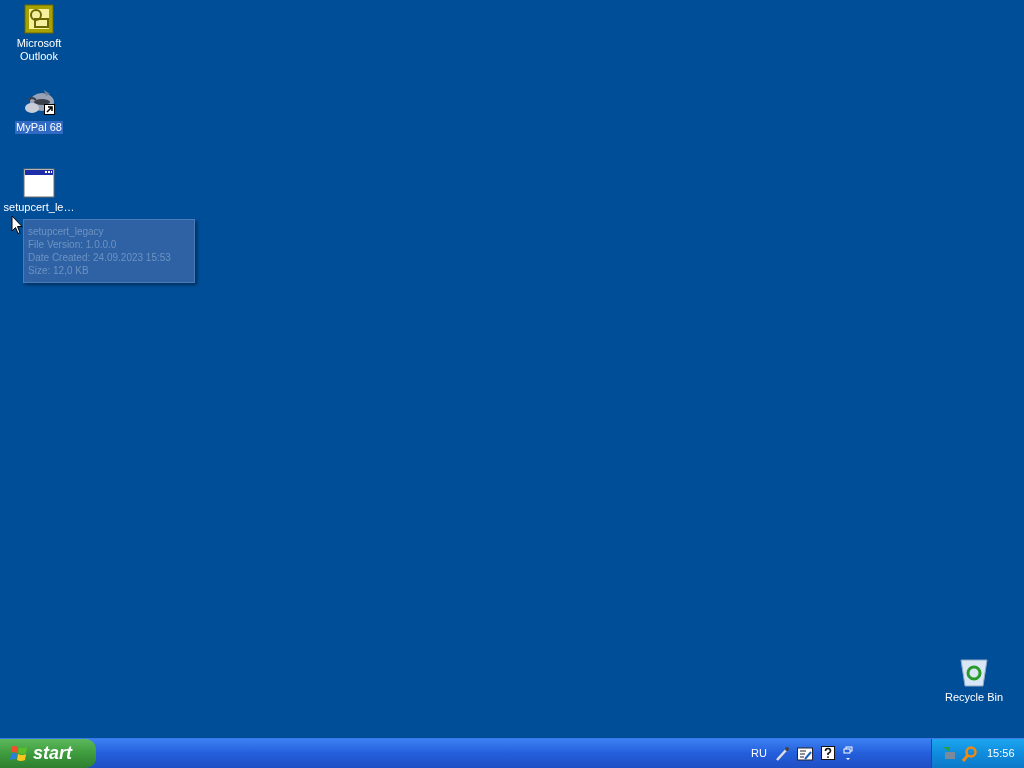  Describe the element at coordinates (66, 231) in the screenshot. I see `tooltip-text: setupcert_legacy` at that location.